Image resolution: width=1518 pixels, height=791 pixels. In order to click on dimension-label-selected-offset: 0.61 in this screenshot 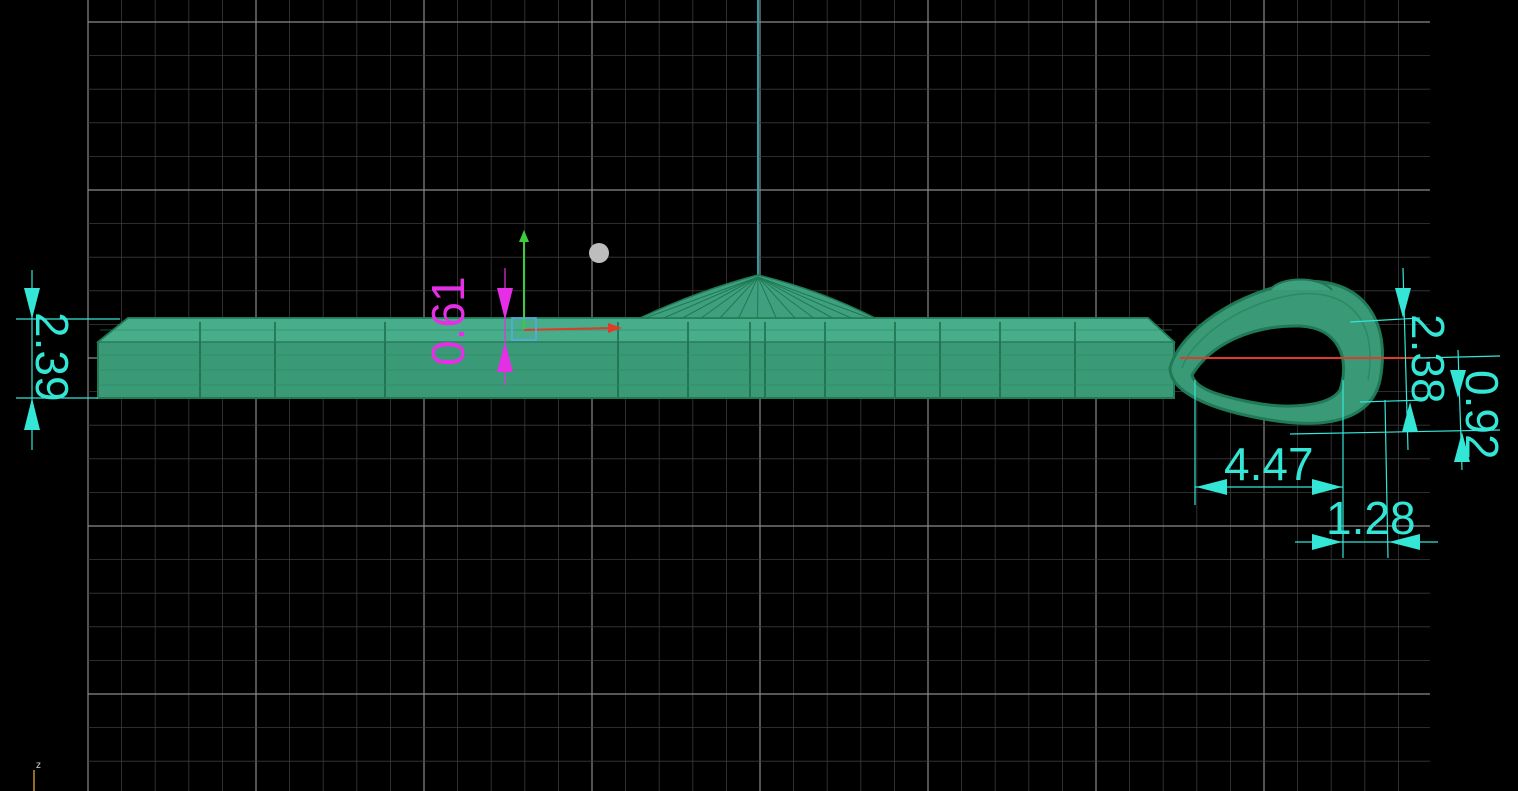, I will do `click(448, 321)`.